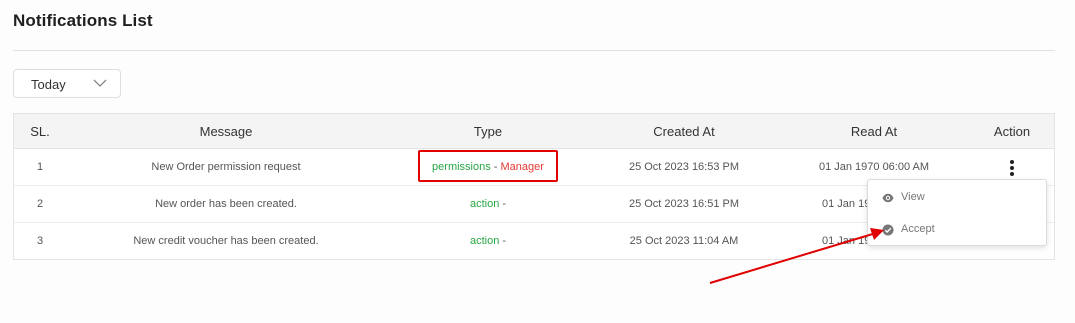  What do you see at coordinates (488, 166) in the screenshot?
I see `type-highlight-annotation` at bounding box center [488, 166].